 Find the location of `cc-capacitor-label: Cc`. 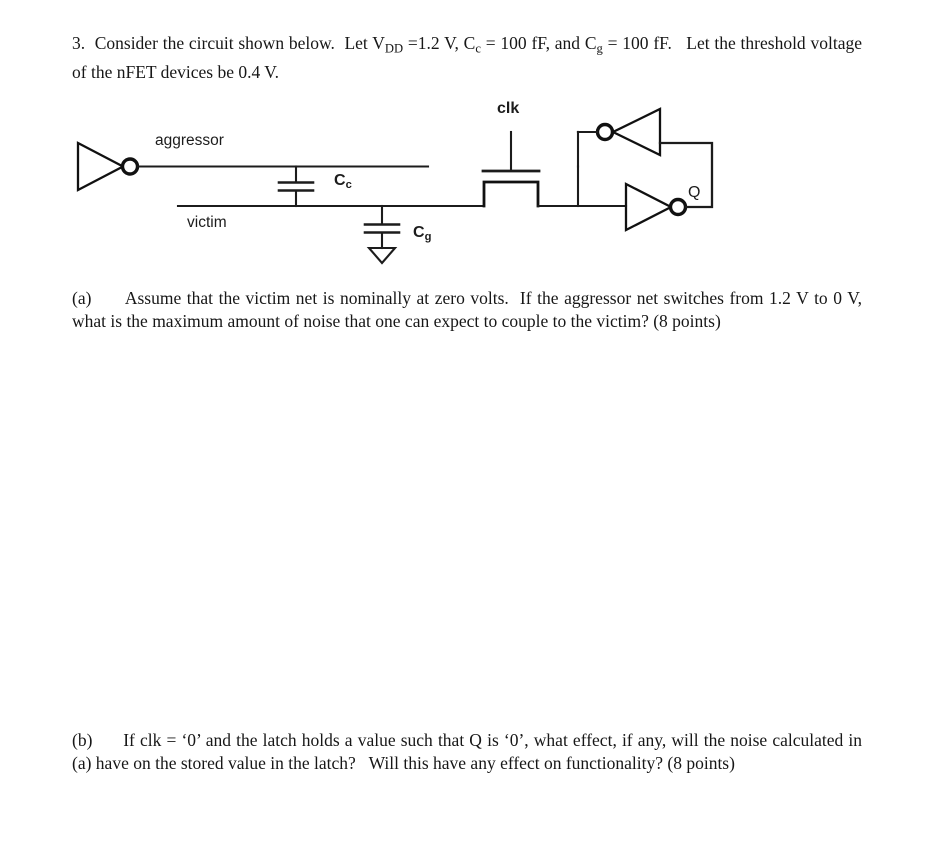

cc-capacitor-label: Cc is located at coordinates (343, 181).